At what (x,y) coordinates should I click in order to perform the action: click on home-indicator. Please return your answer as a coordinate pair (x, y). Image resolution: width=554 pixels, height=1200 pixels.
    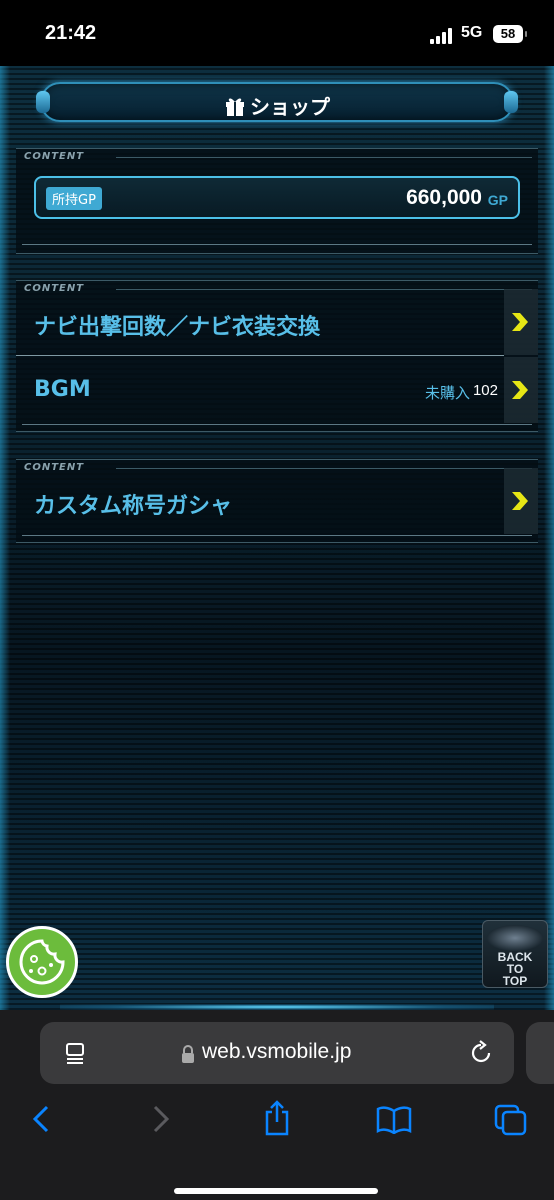
    Looking at the image, I should click on (276, 1191).